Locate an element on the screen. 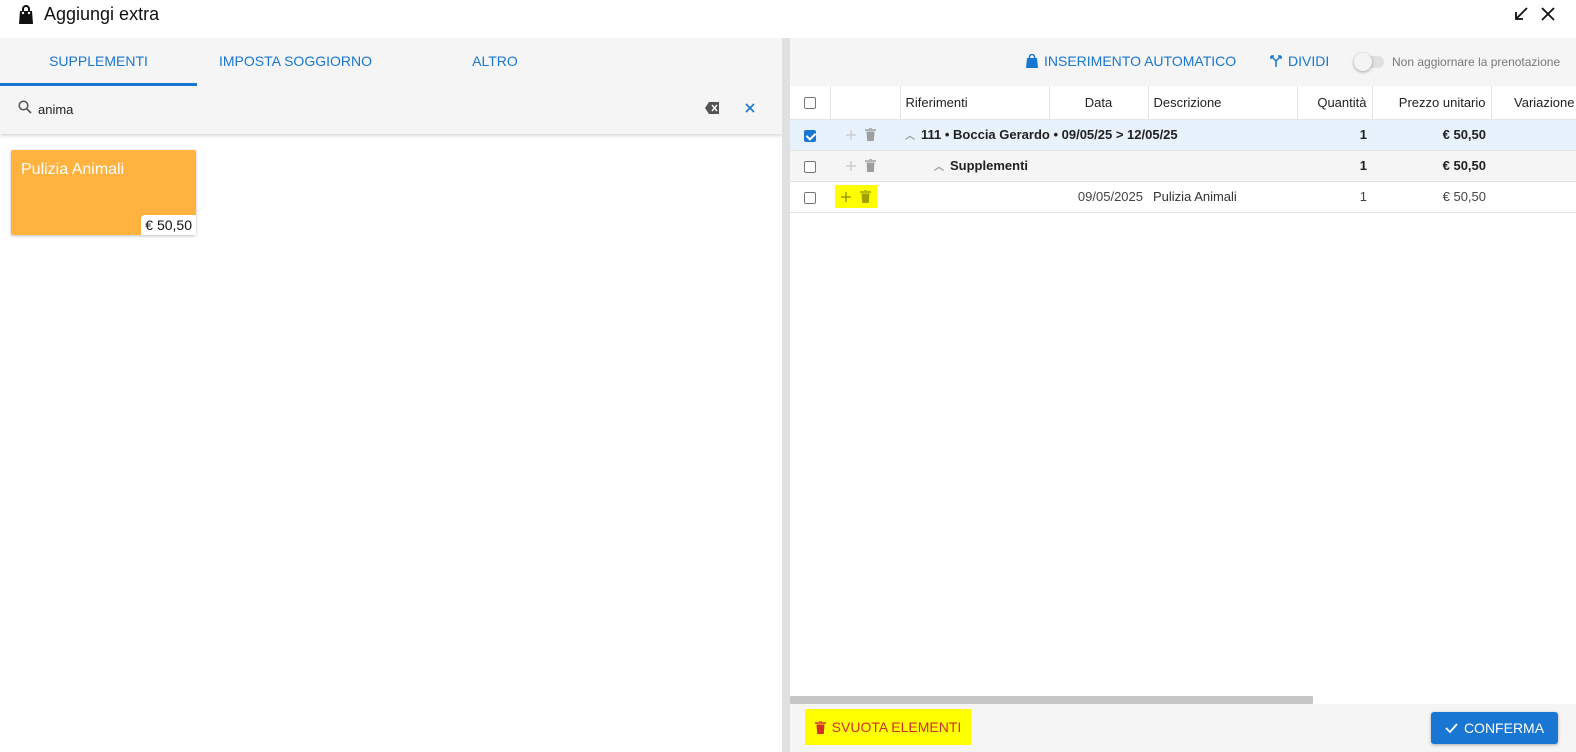 Image resolution: width=1576 pixels, height=752 pixels. row-reference: ︿ Supplementi is located at coordinates (1098, 166).